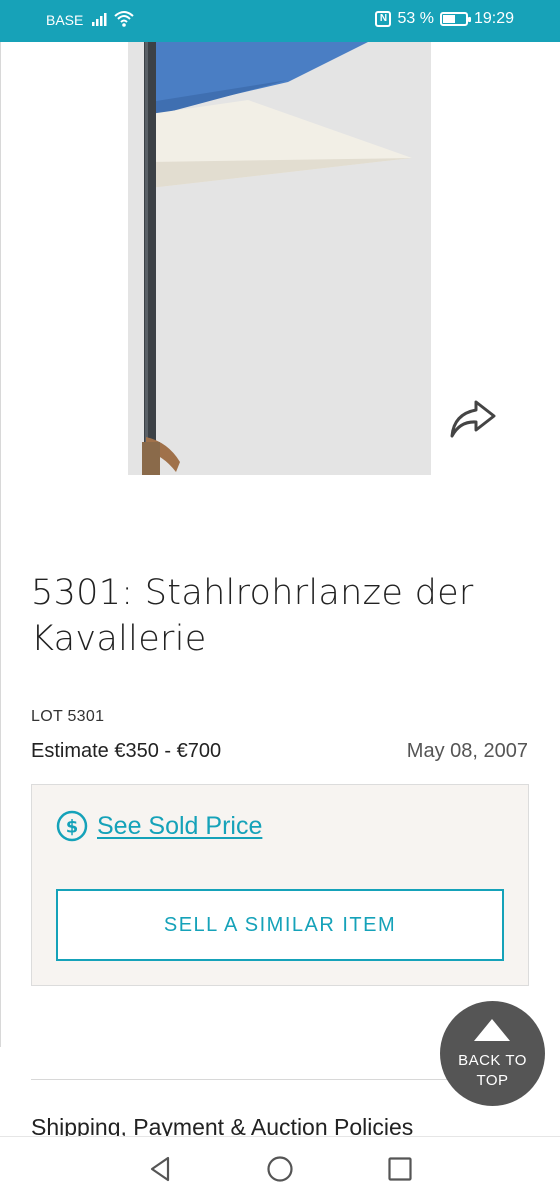 This screenshot has height=1200, width=560. What do you see at coordinates (65, 20) in the screenshot?
I see `carrier-label: BASE` at bounding box center [65, 20].